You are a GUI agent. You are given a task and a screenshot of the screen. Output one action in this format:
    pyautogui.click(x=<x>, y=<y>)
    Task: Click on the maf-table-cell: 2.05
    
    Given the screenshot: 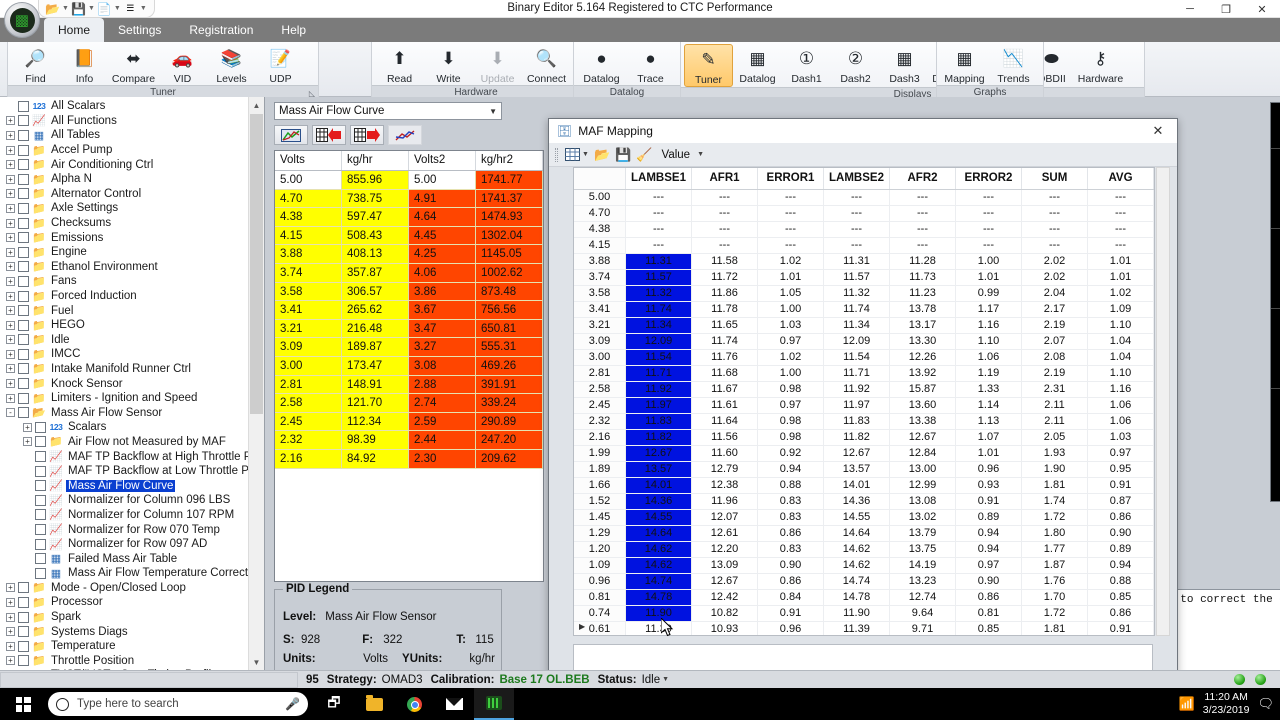 What is the action you would take?
    pyautogui.click(x=1055, y=437)
    